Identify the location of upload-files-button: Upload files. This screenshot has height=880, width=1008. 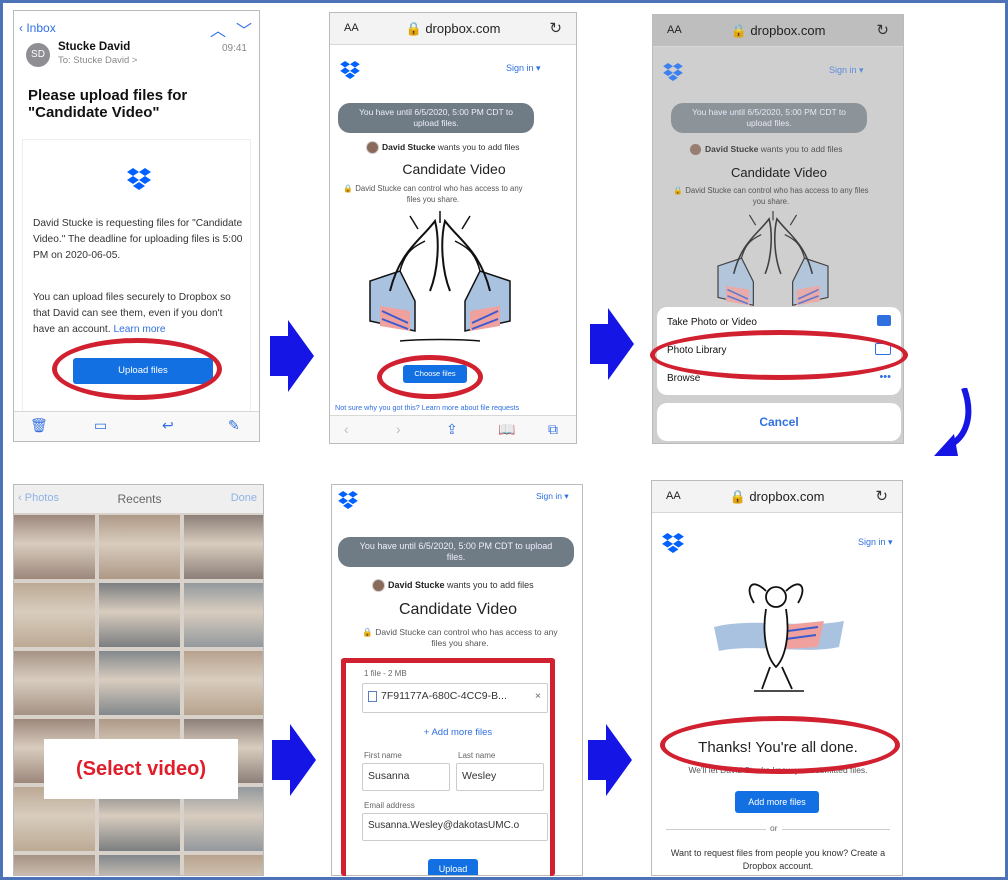
(143, 371).